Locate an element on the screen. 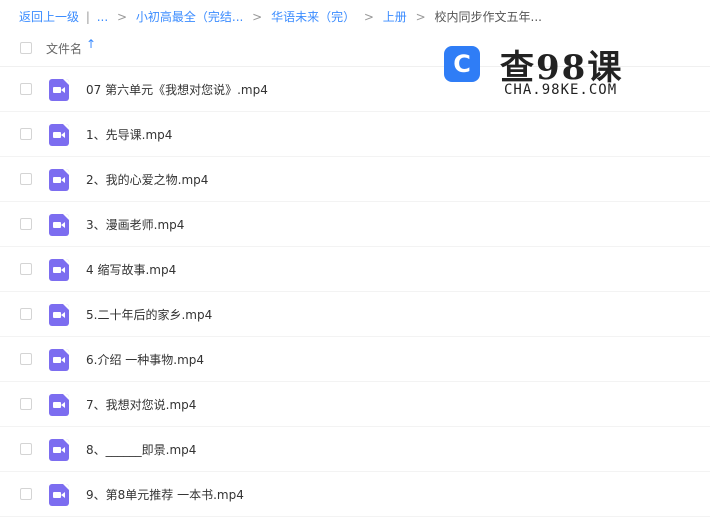 Image resolution: width=710 pixels, height=519 pixels. file-row: 7、我想对您说.mp4 is located at coordinates (355, 404).